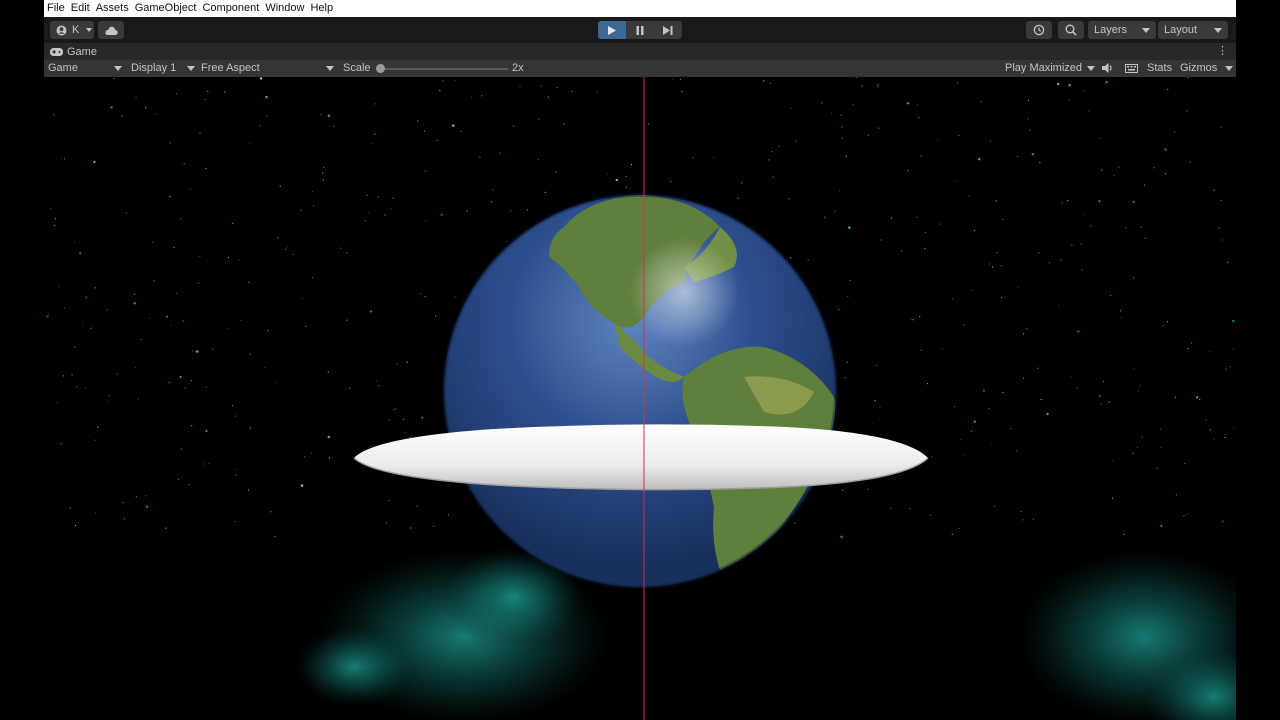  What do you see at coordinates (1222, 51) in the screenshot?
I see `more-options-icon: ⋮` at bounding box center [1222, 51].